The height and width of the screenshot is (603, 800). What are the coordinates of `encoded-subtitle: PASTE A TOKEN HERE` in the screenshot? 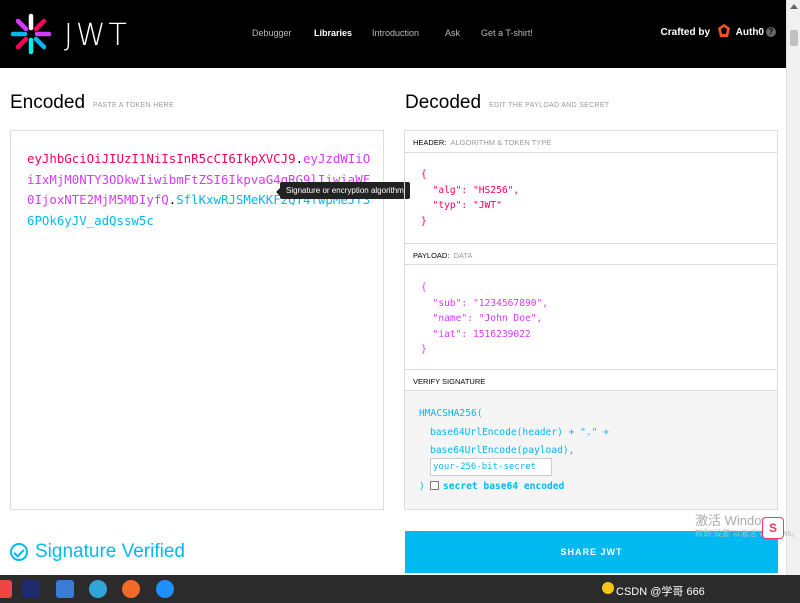 It's located at (133, 105).